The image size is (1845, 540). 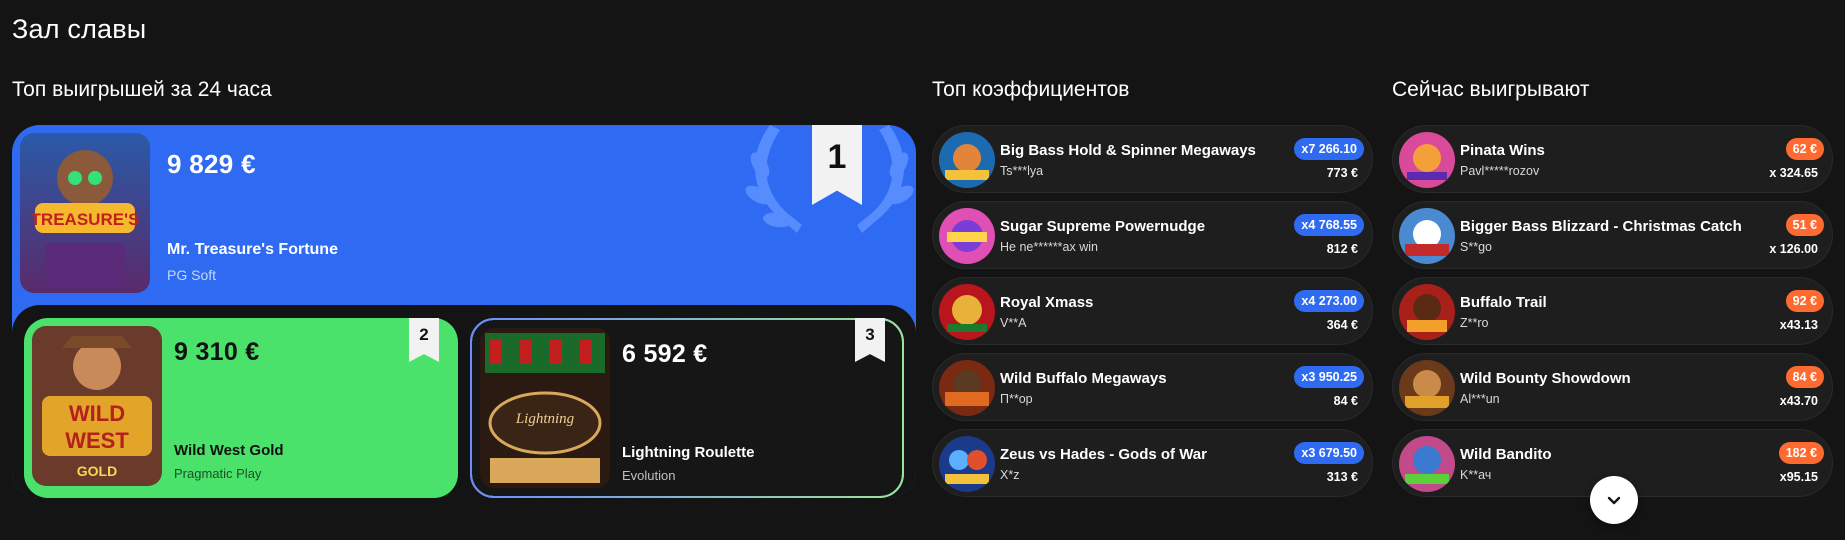 I want to click on game-thumb-icon: Lightning, so click(x=545, y=408).